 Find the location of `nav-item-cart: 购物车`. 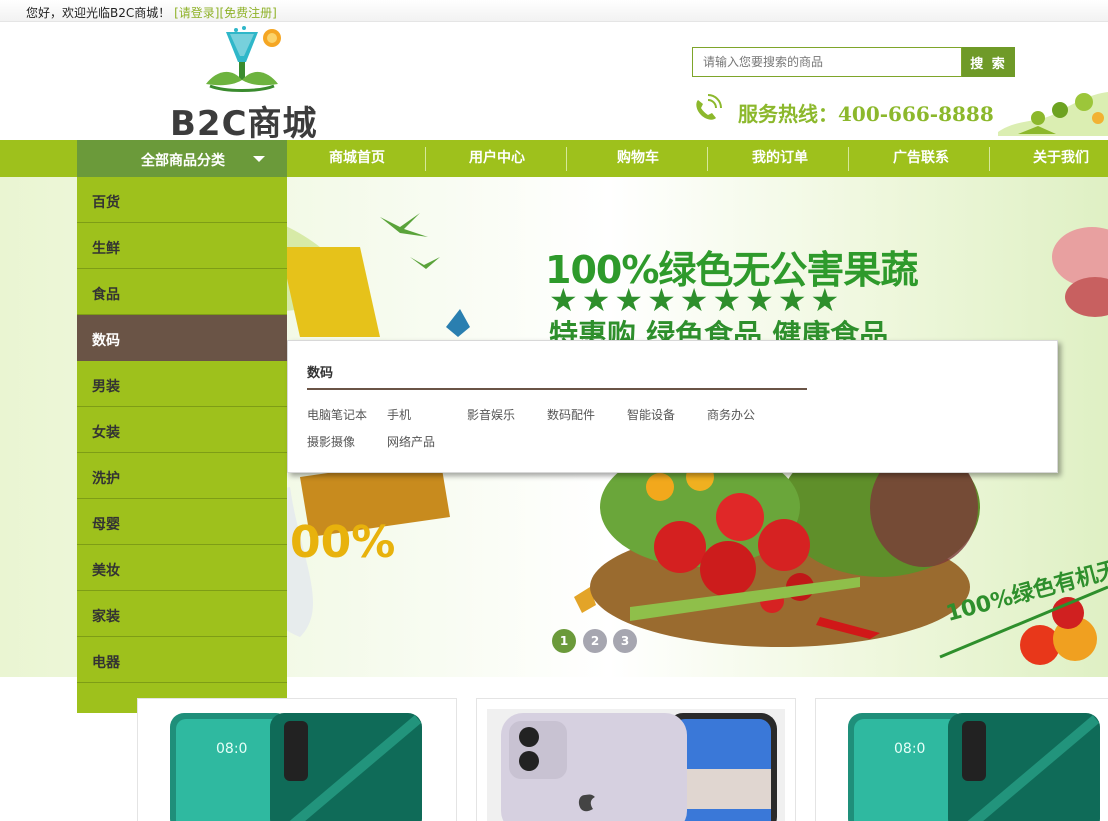

nav-item-cart: 购物车 is located at coordinates (638, 158).